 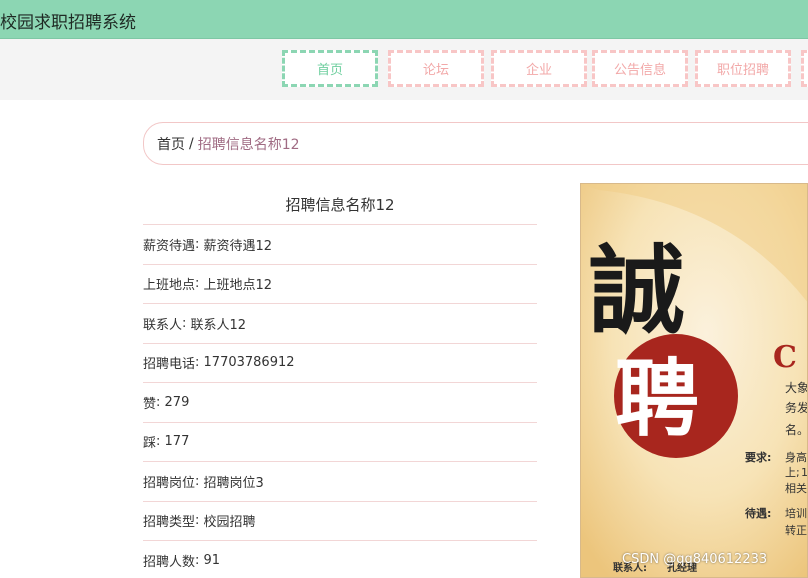 I want to click on field-label: 踩, so click(x=150, y=444).